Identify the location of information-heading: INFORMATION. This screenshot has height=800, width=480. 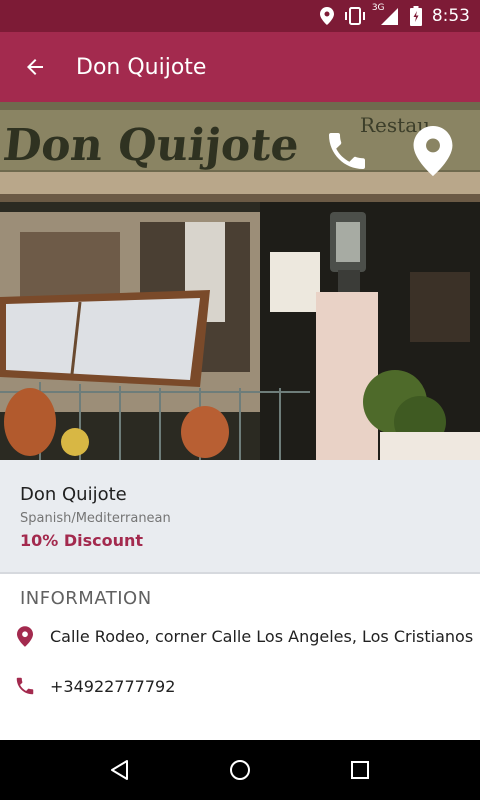
(86, 598).